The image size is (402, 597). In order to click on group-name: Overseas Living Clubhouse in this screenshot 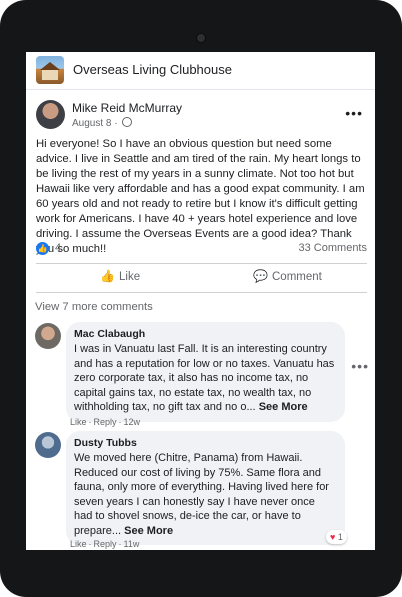, I will do `click(152, 69)`.